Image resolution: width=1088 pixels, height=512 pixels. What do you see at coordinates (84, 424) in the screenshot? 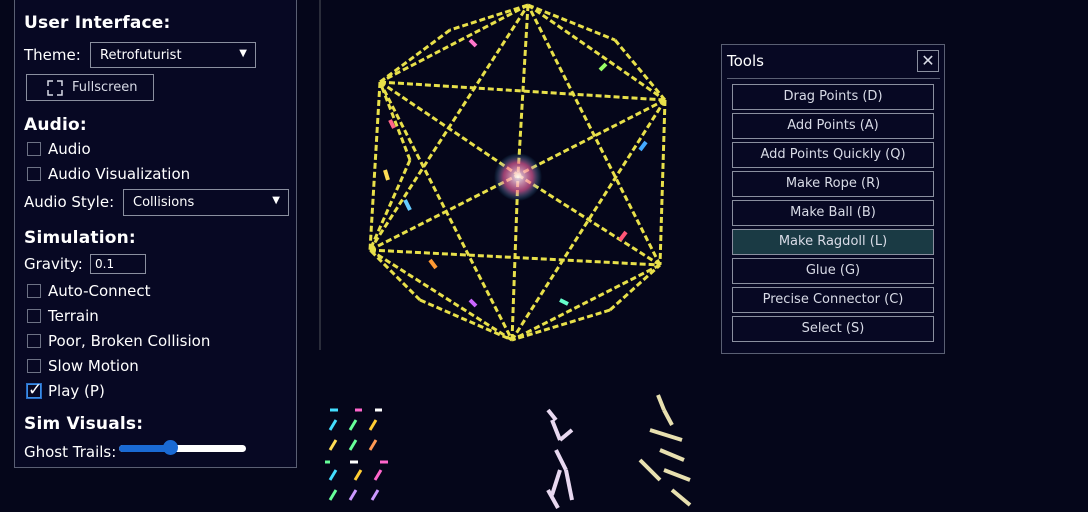
I see `sim-visuals-title: Sim Visuals:` at bounding box center [84, 424].